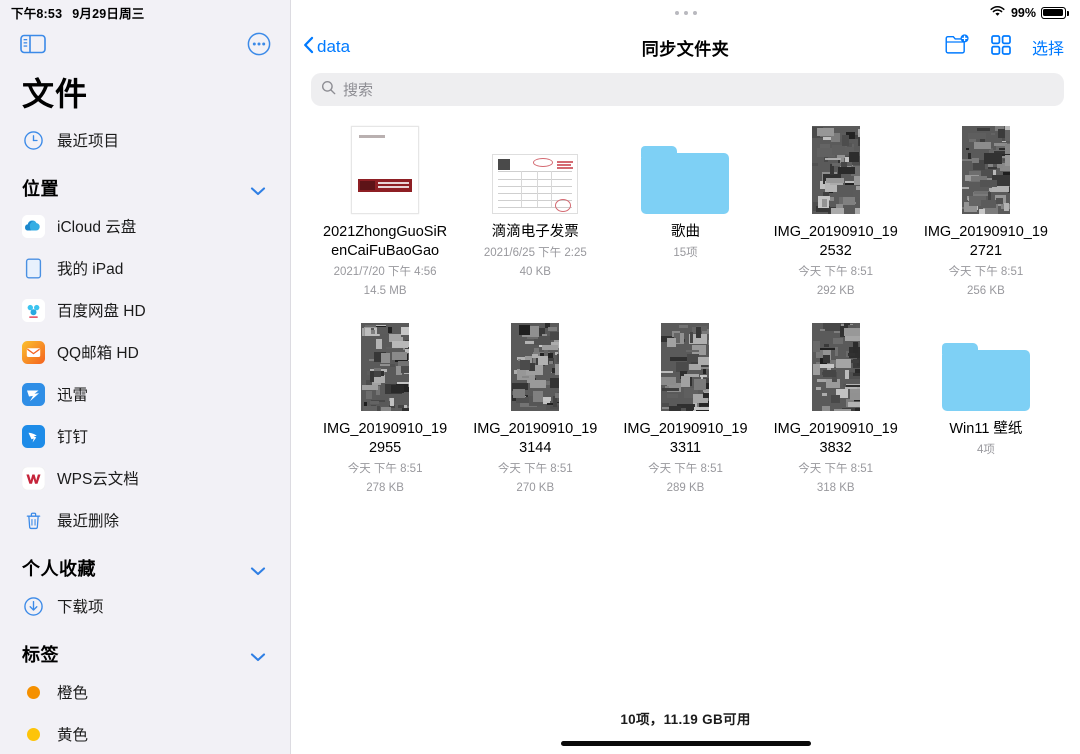 This screenshot has width=1080, height=754. What do you see at coordinates (685, 253) in the screenshot?
I see `file-meta: 15项` at bounding box center [685, 253].